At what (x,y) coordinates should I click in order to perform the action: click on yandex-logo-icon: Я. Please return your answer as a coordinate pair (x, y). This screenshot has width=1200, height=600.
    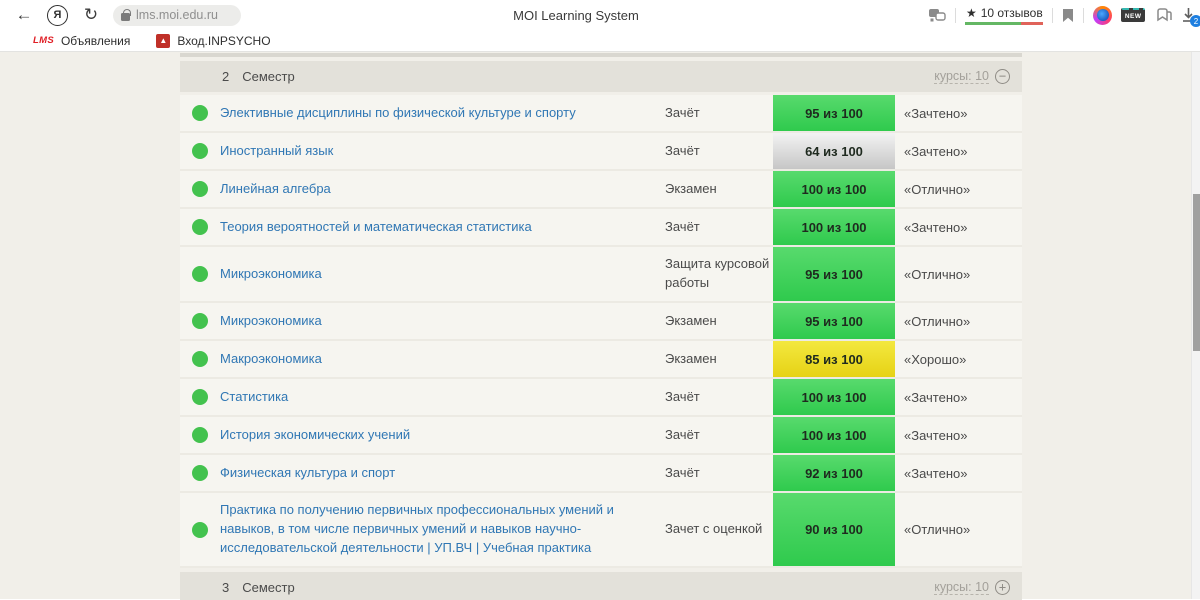
    Looking at the image, I should click on (57, 15).